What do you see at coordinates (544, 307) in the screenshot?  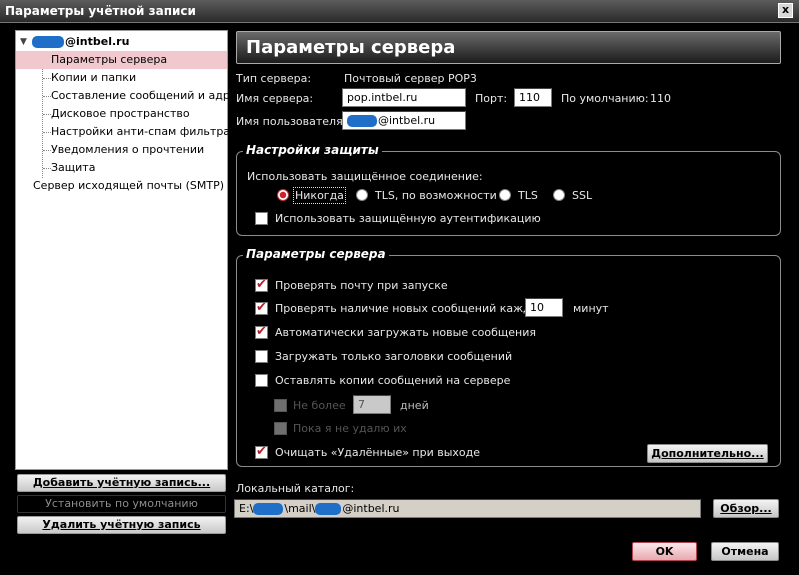 I see `check-interval-input: 10` at bounding box center [544, 307].